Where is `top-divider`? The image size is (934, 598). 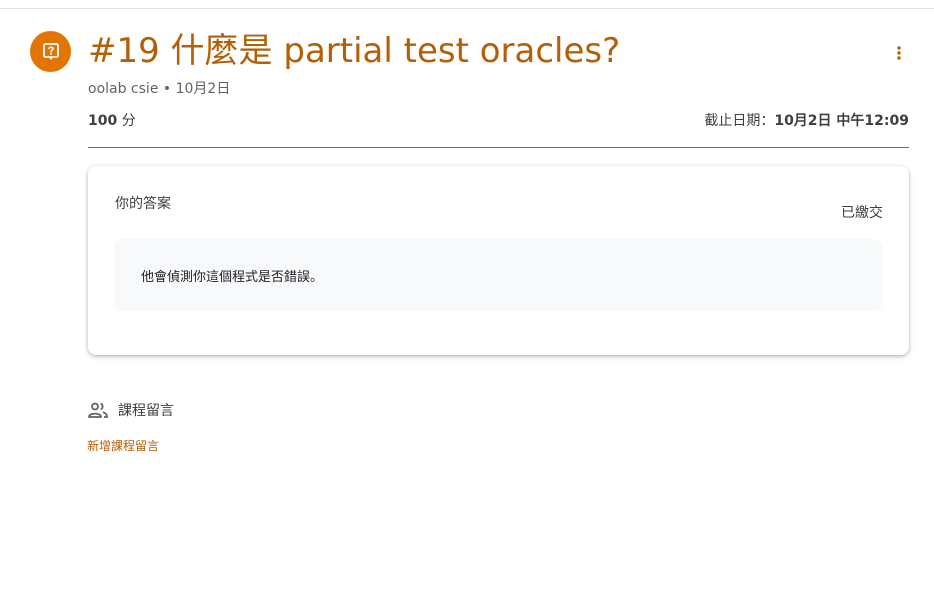 top-divider is located at coordinates (467, 8).